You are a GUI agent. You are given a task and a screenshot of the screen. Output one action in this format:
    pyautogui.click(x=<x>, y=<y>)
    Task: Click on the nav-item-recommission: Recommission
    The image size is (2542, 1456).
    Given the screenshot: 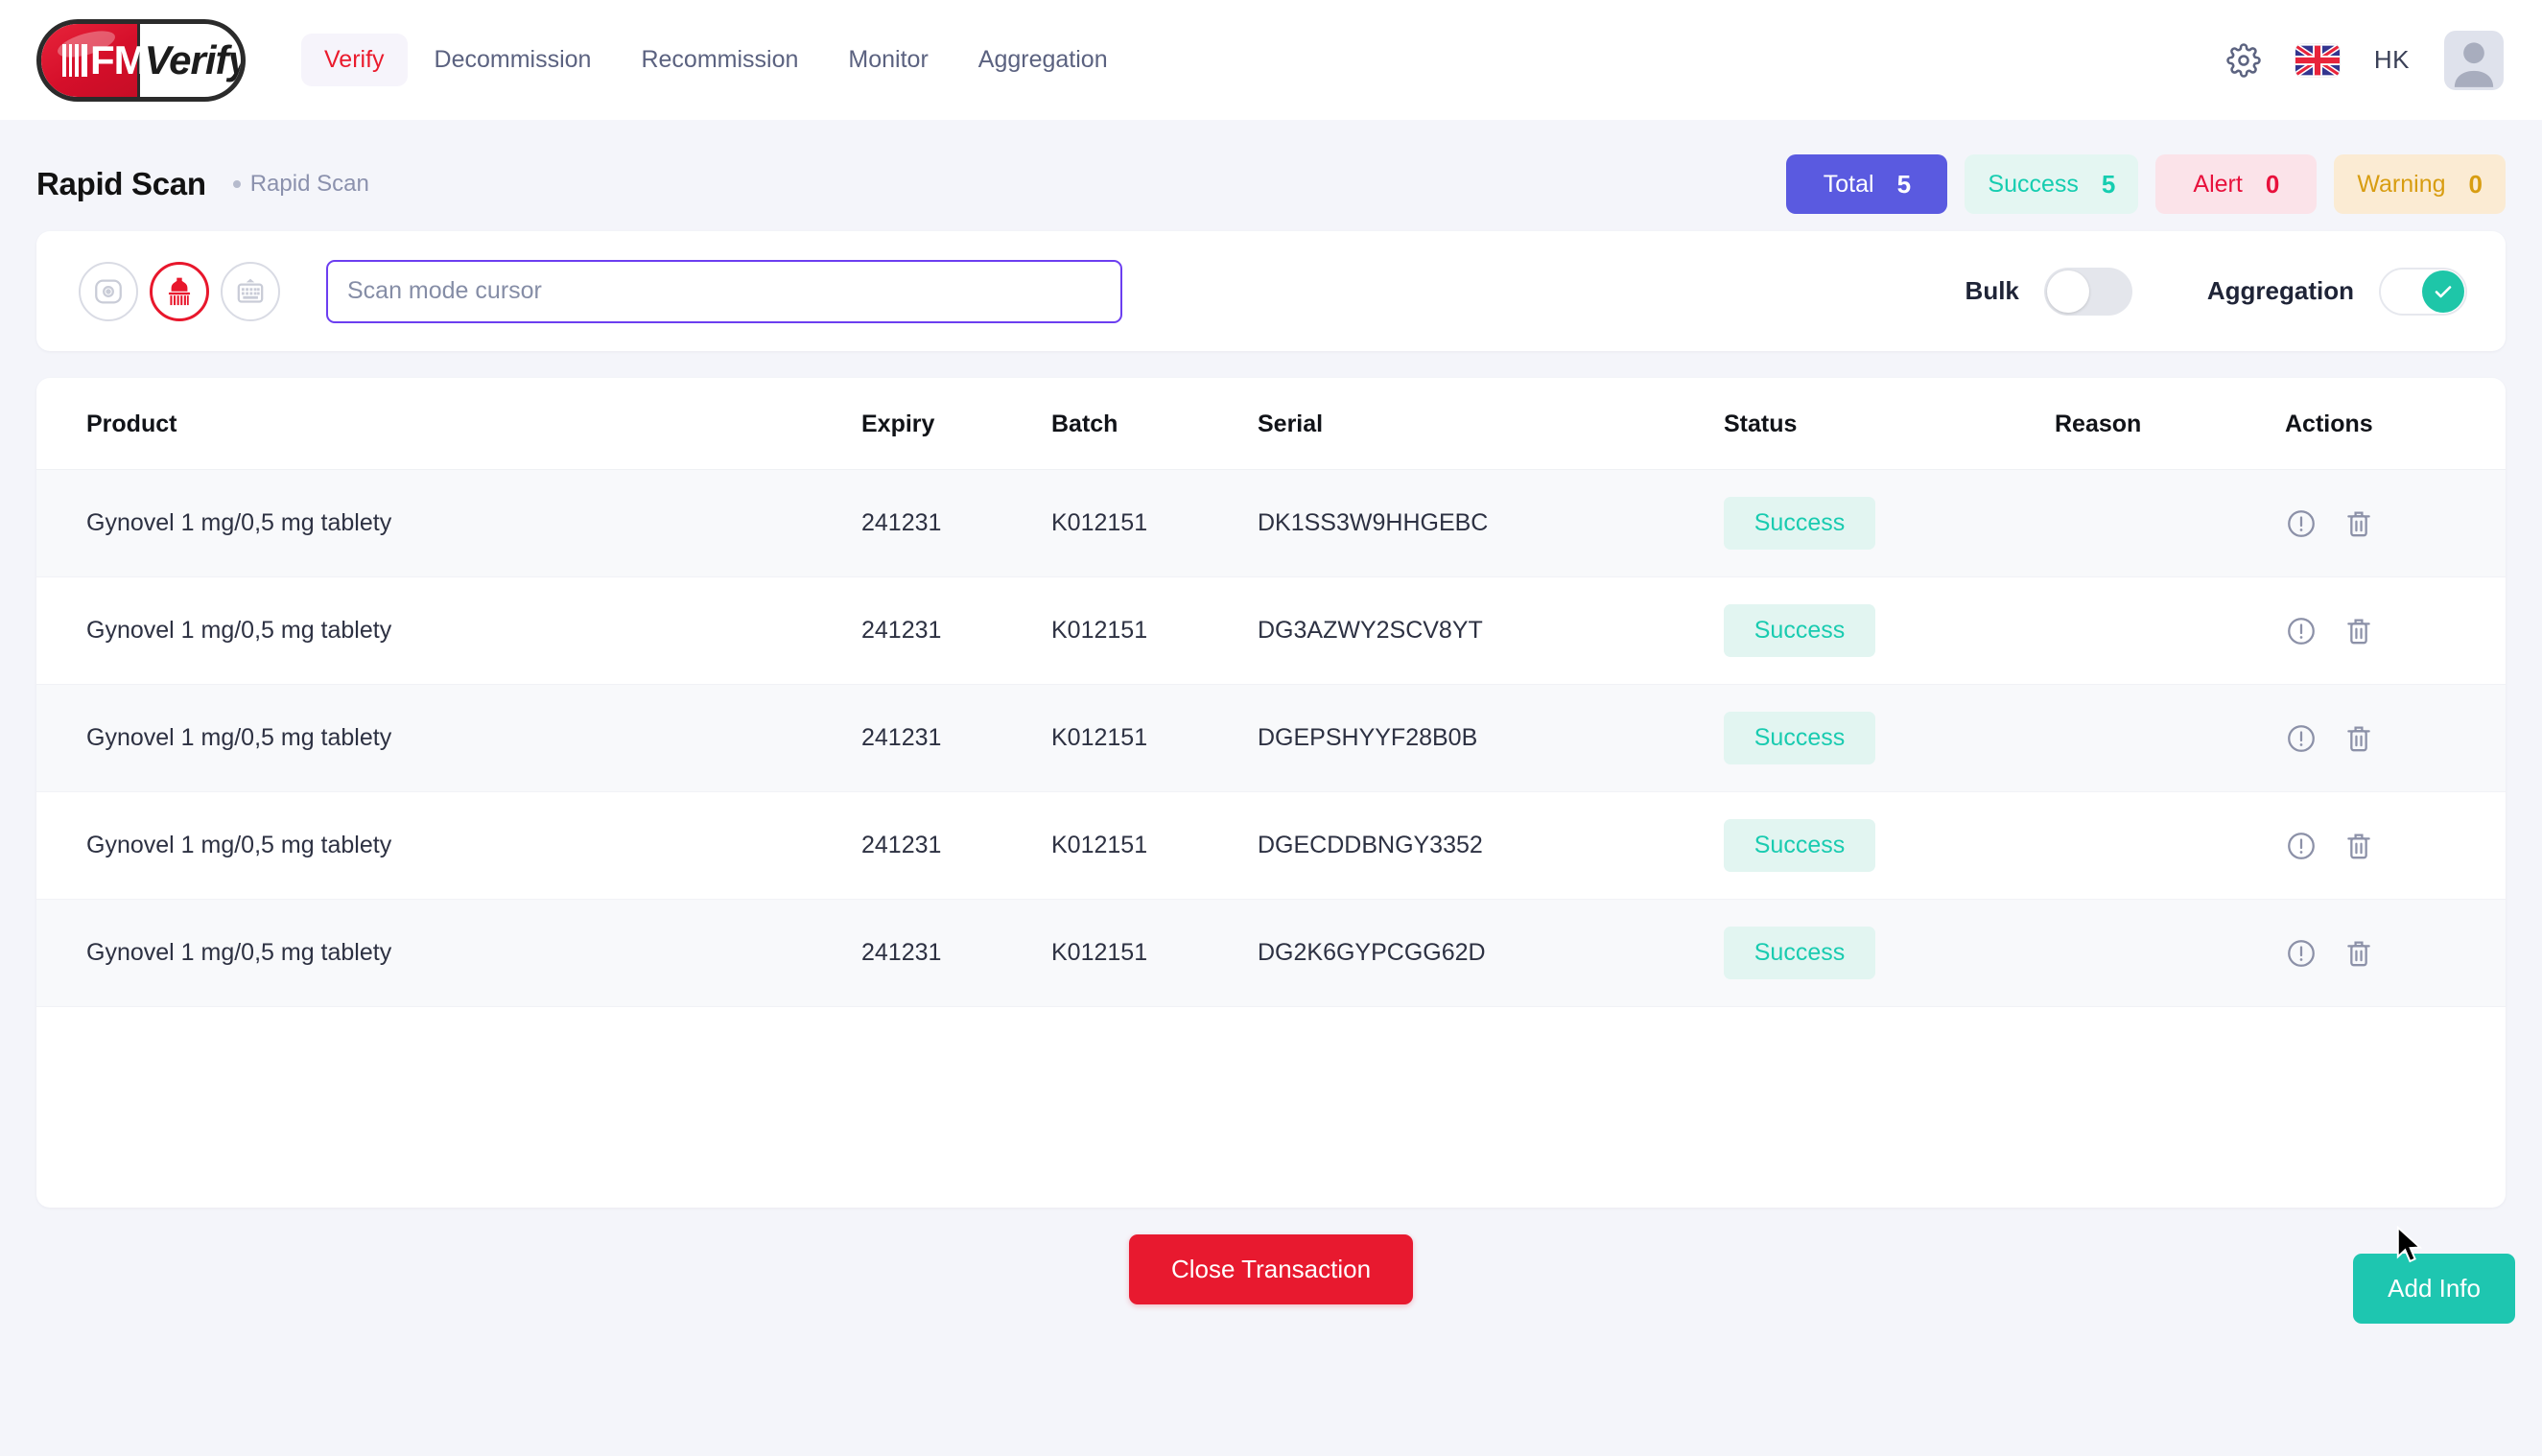 What is the action you would take?
    pyautogui.click(x=719, y=60)
    